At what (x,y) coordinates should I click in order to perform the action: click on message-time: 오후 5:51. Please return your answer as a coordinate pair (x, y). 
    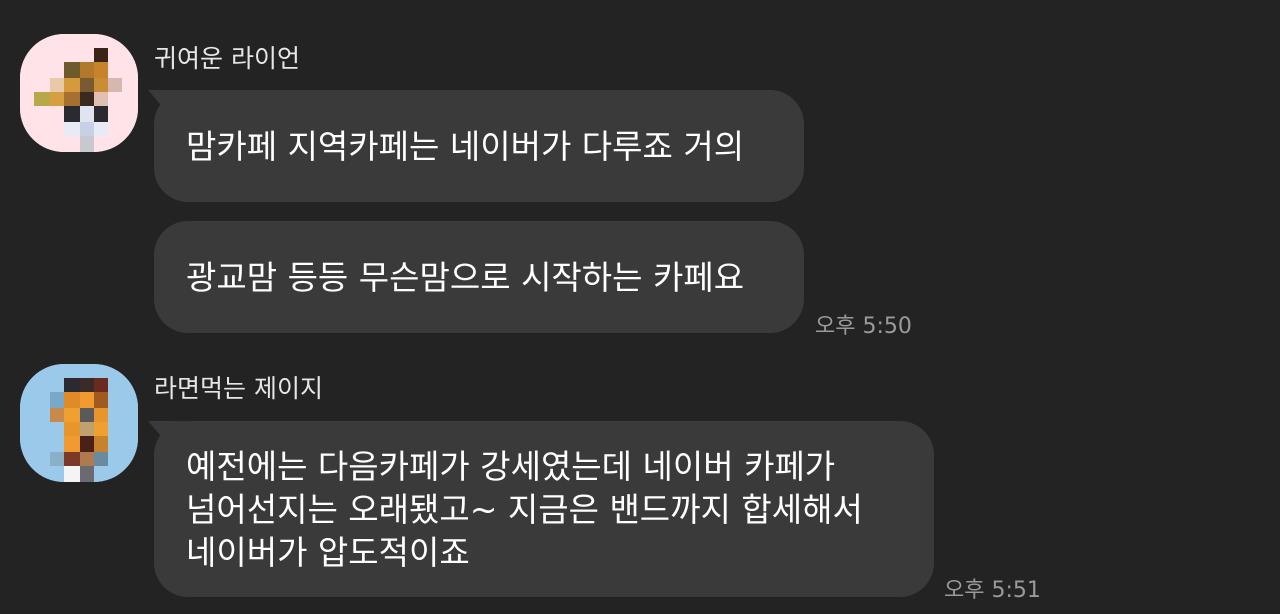
    Looking at the image, I should click on (992, 590).